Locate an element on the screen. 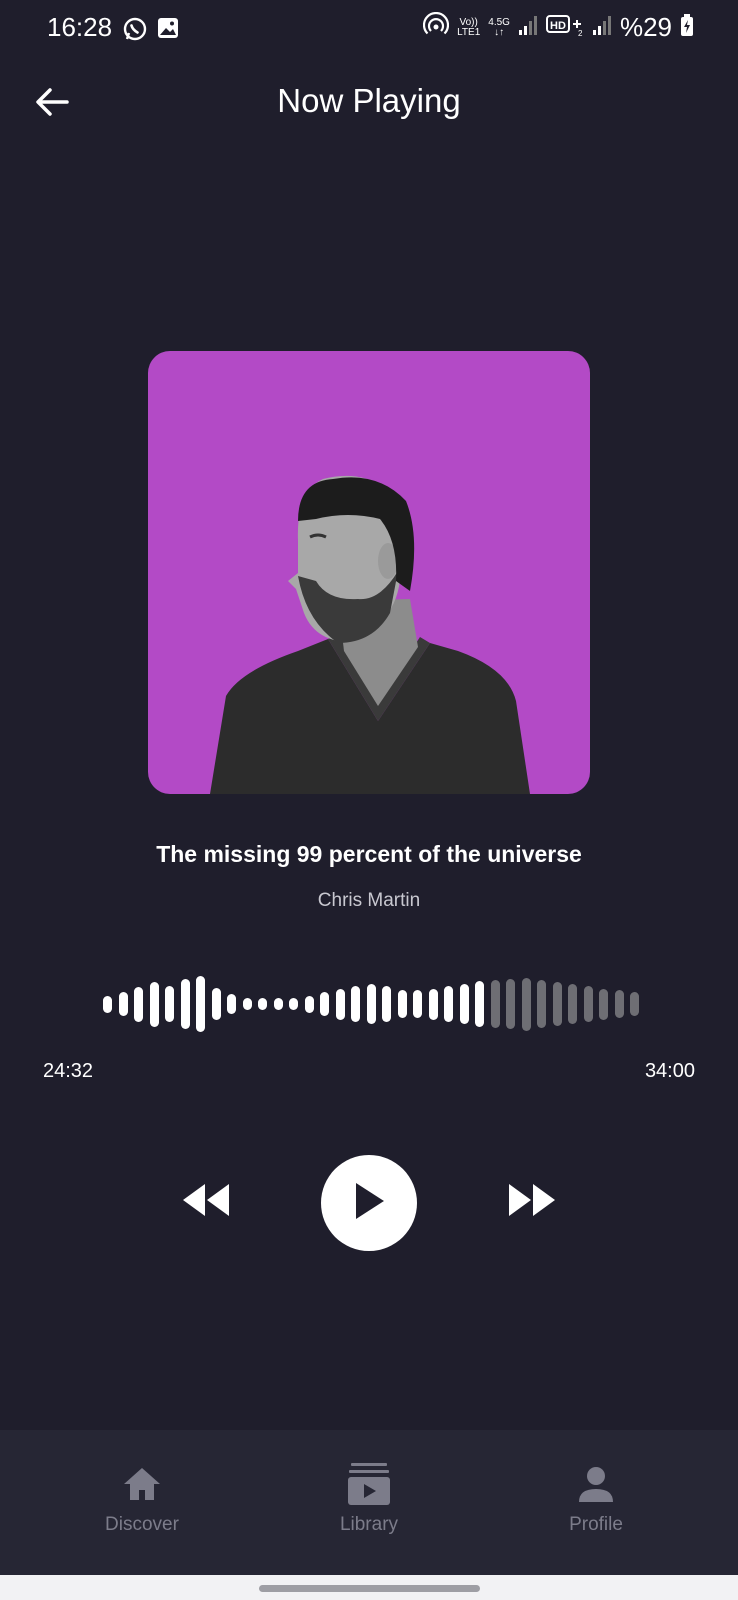 This screenshot has width=738, height=1600. person-icon is located at coordinates (596, 1484).